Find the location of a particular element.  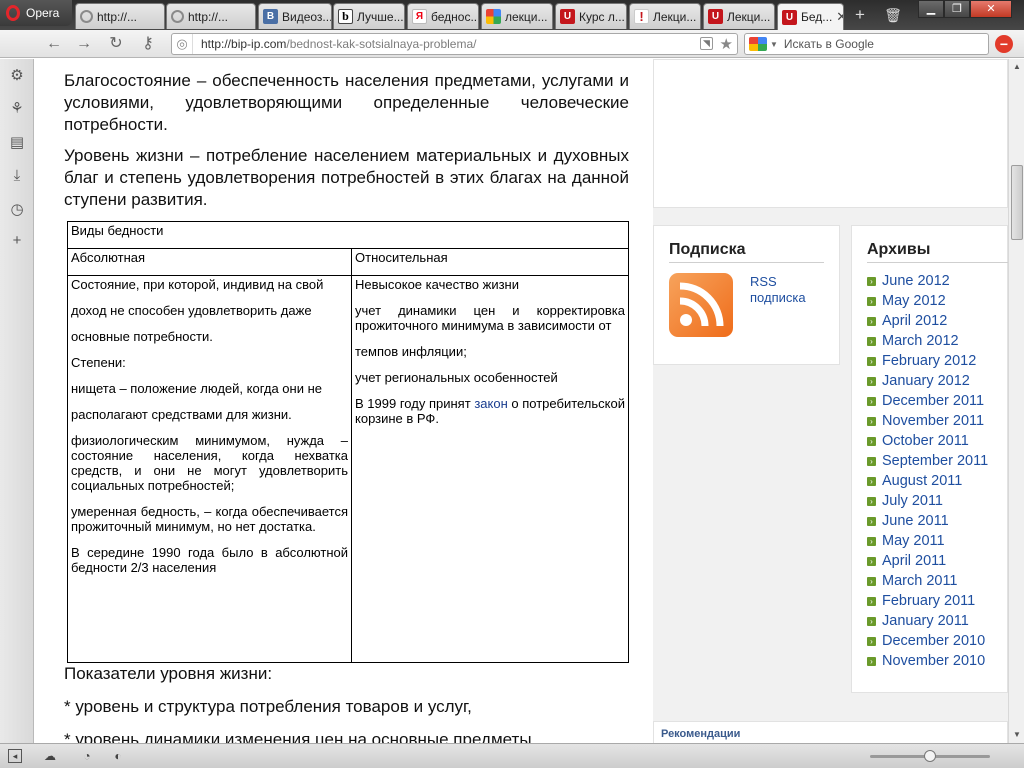

search-box: ▼ Искать в Google is located at coordinates (866, 44).